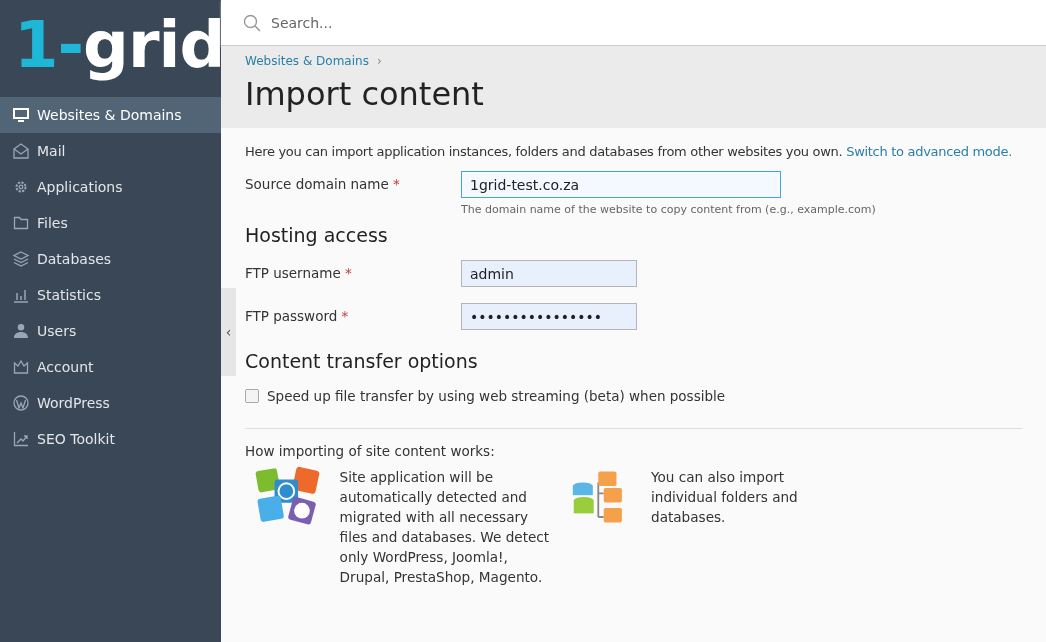  Describe the element at coordinates (21, 439) in the screenshot. I see `line-chart-icon` at that location.